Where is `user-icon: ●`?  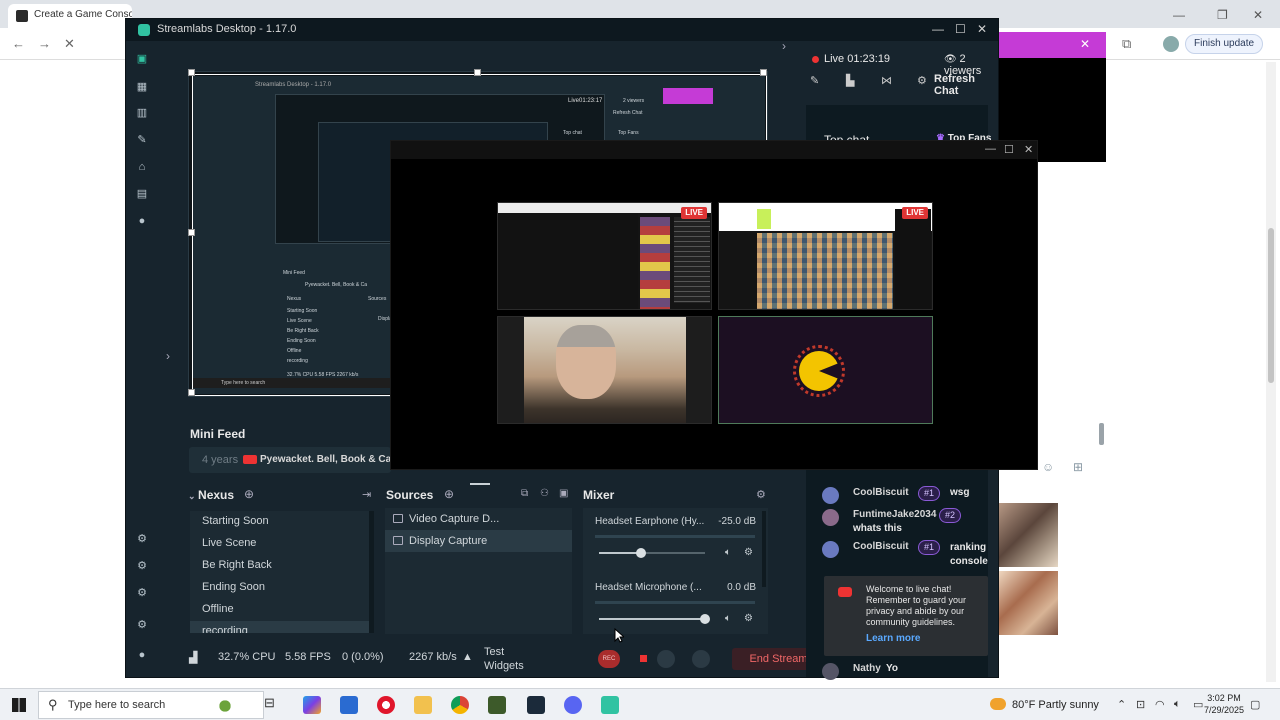 user-icon: ● is located at coordinates (142, 655).